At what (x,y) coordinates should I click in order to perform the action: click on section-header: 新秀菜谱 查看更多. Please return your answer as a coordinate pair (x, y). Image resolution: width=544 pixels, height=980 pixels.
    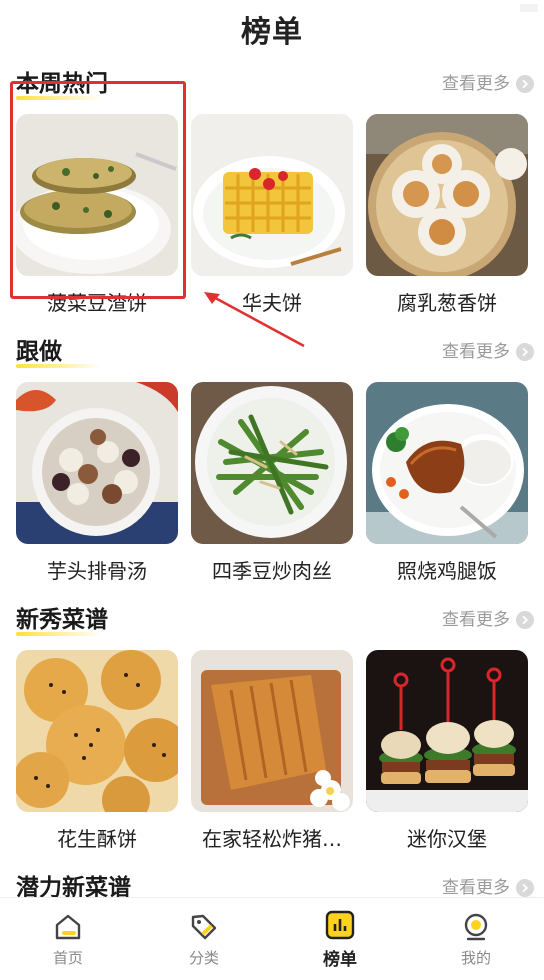
    Looking at the image, I should click on (272, 615).